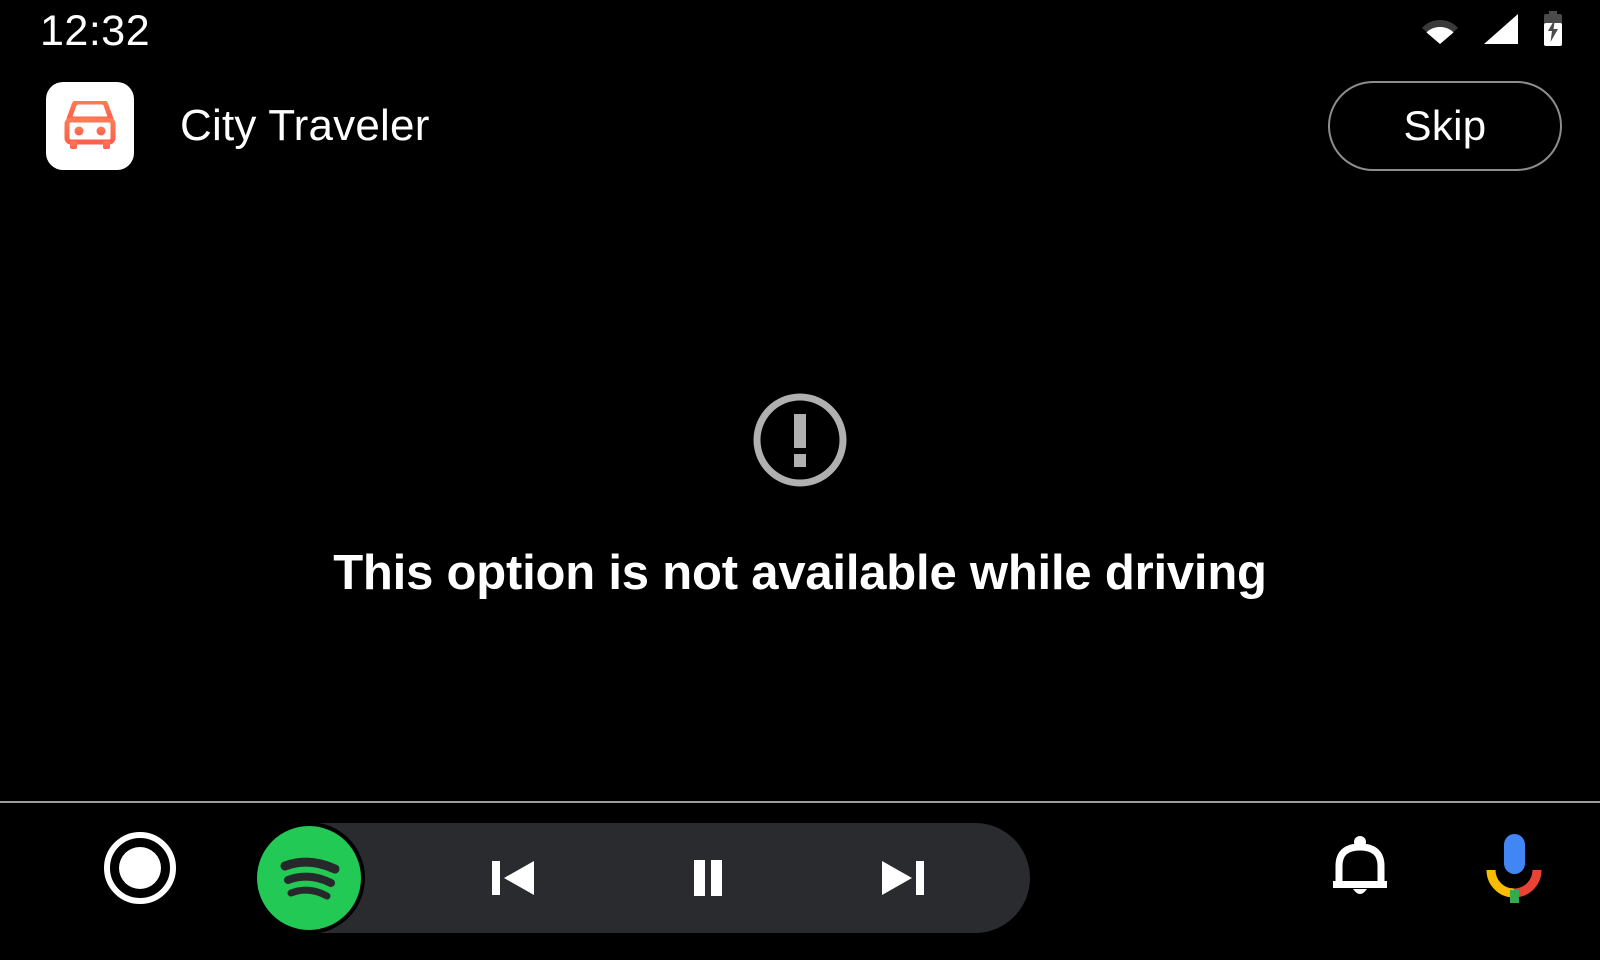 The width and height of the screenshot is (1600, 960). I want to click on media-transport-controls, so click(722, 878).